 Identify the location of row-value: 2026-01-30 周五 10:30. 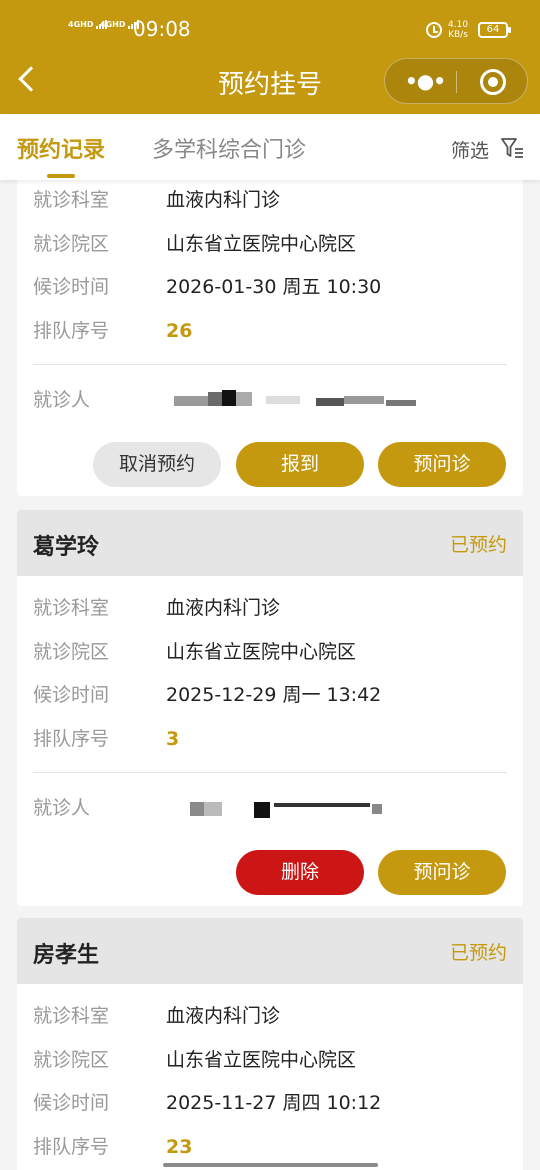
(274, 287).